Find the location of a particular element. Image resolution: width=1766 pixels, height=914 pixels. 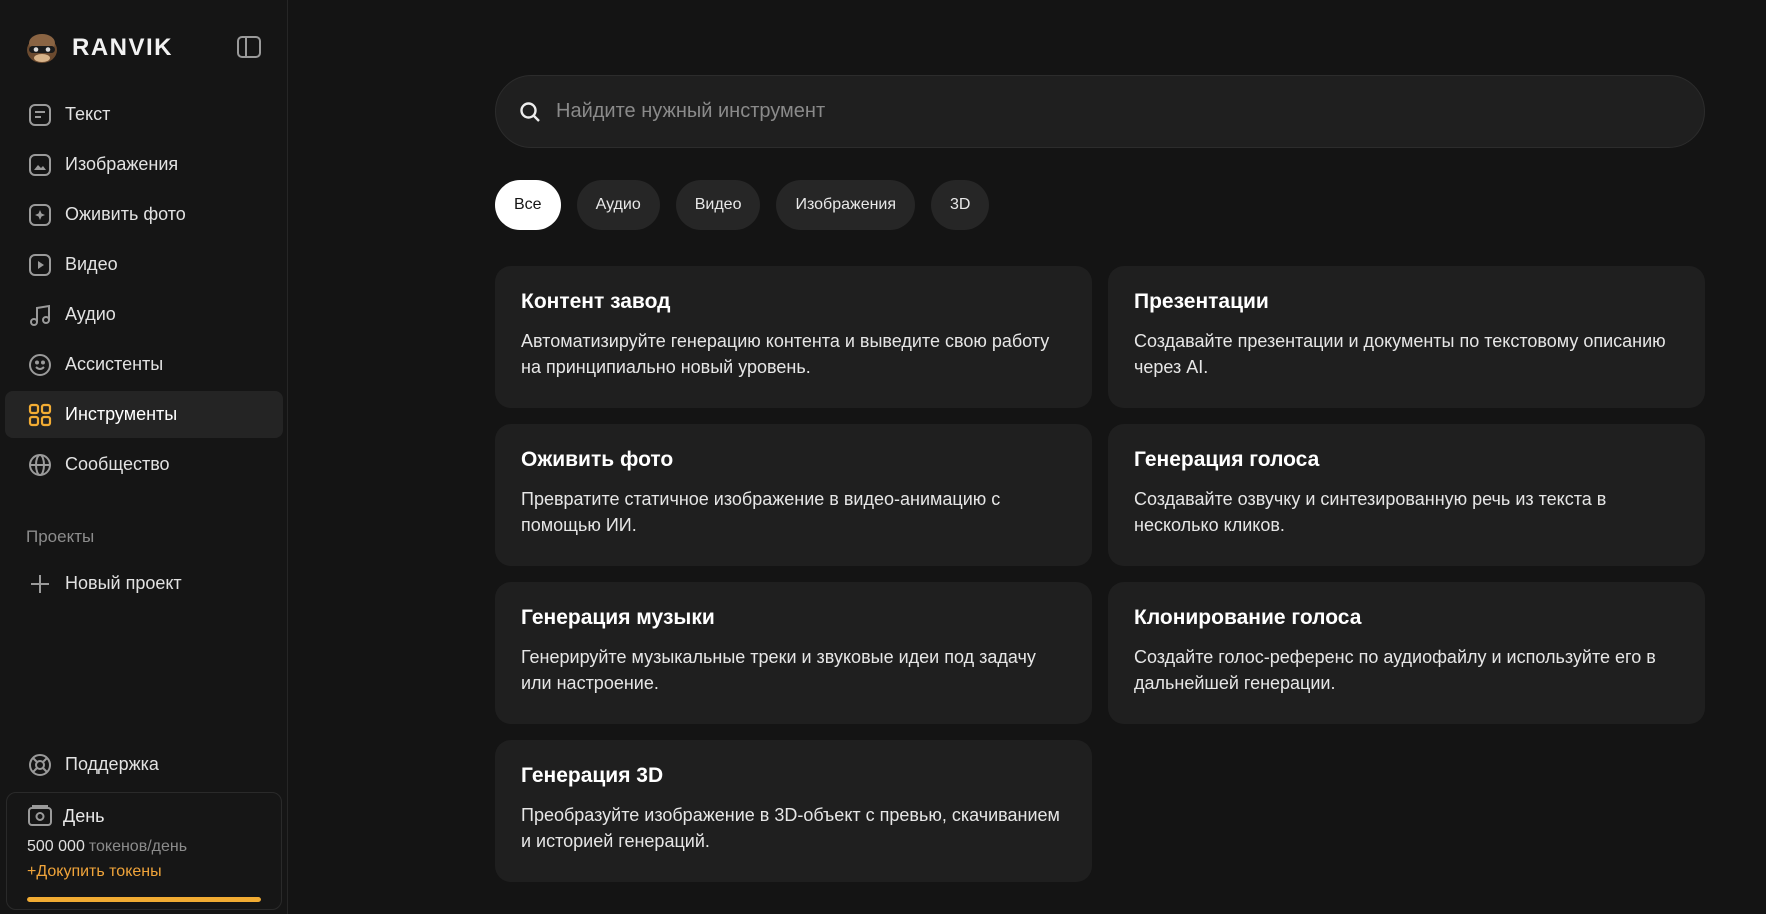

ranvik-logo-icon is located at coordinates (42, 48).